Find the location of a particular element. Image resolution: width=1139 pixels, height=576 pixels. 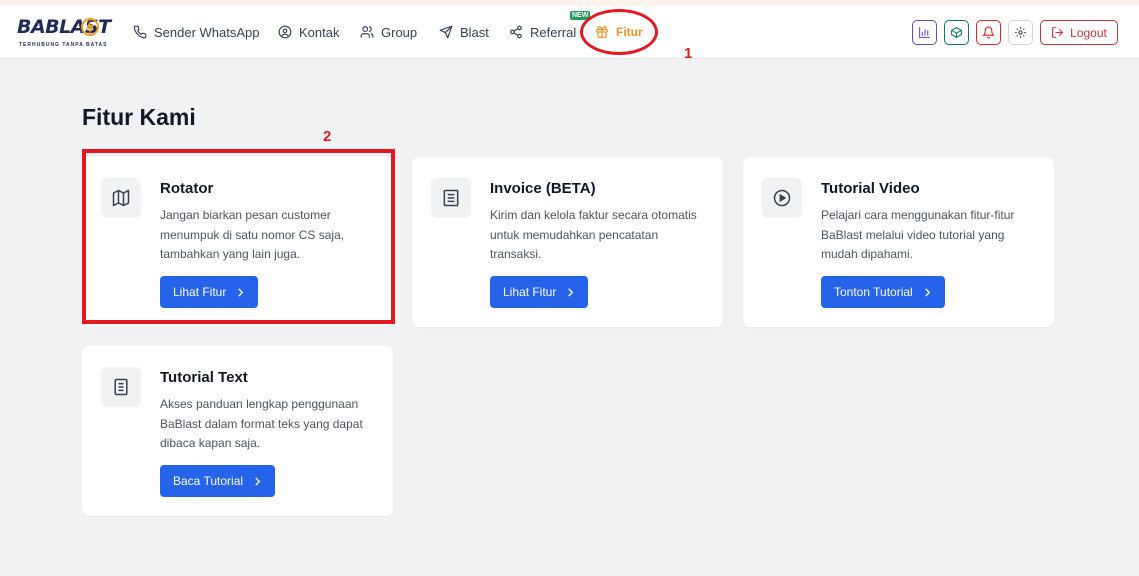

play-circle-icon is located at coordinates (782, 198).